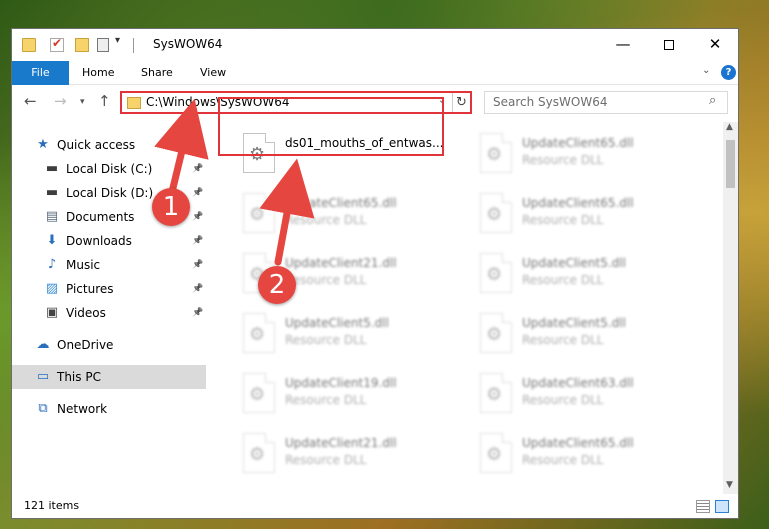 The image size is (769, 529). I want to click on sidebar-item: ♪ Music 📌, so click(109, 265).